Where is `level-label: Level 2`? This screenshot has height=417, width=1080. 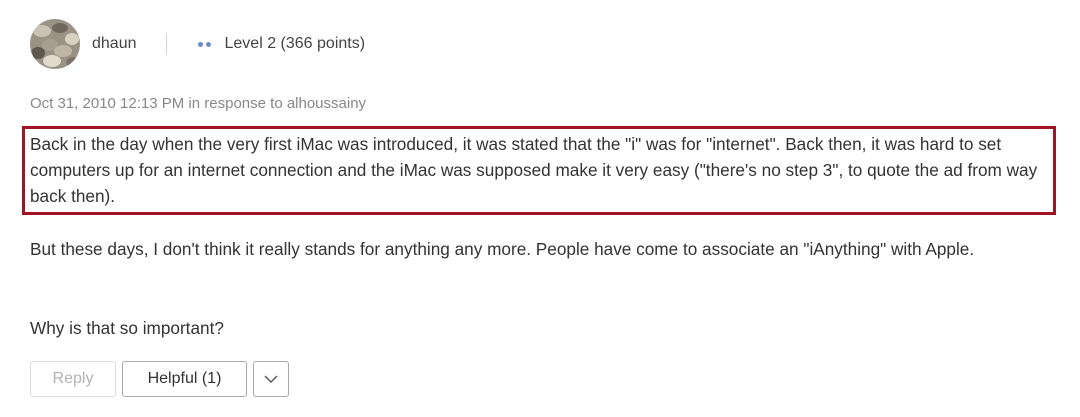 level-label: Level 2 is located at coordinates (250, 43).